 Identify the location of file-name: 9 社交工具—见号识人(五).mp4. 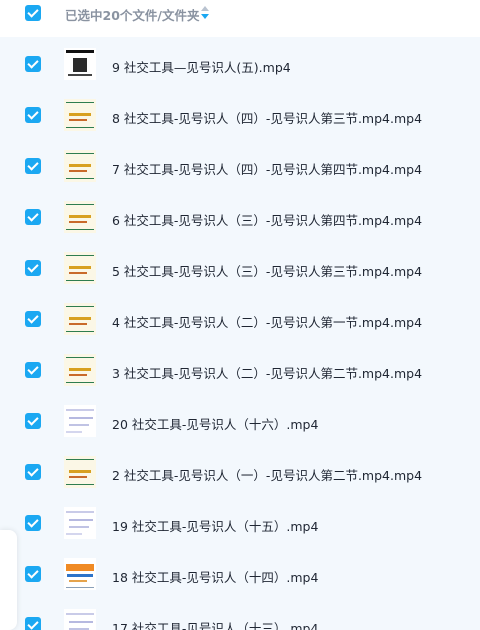
(201, 67).